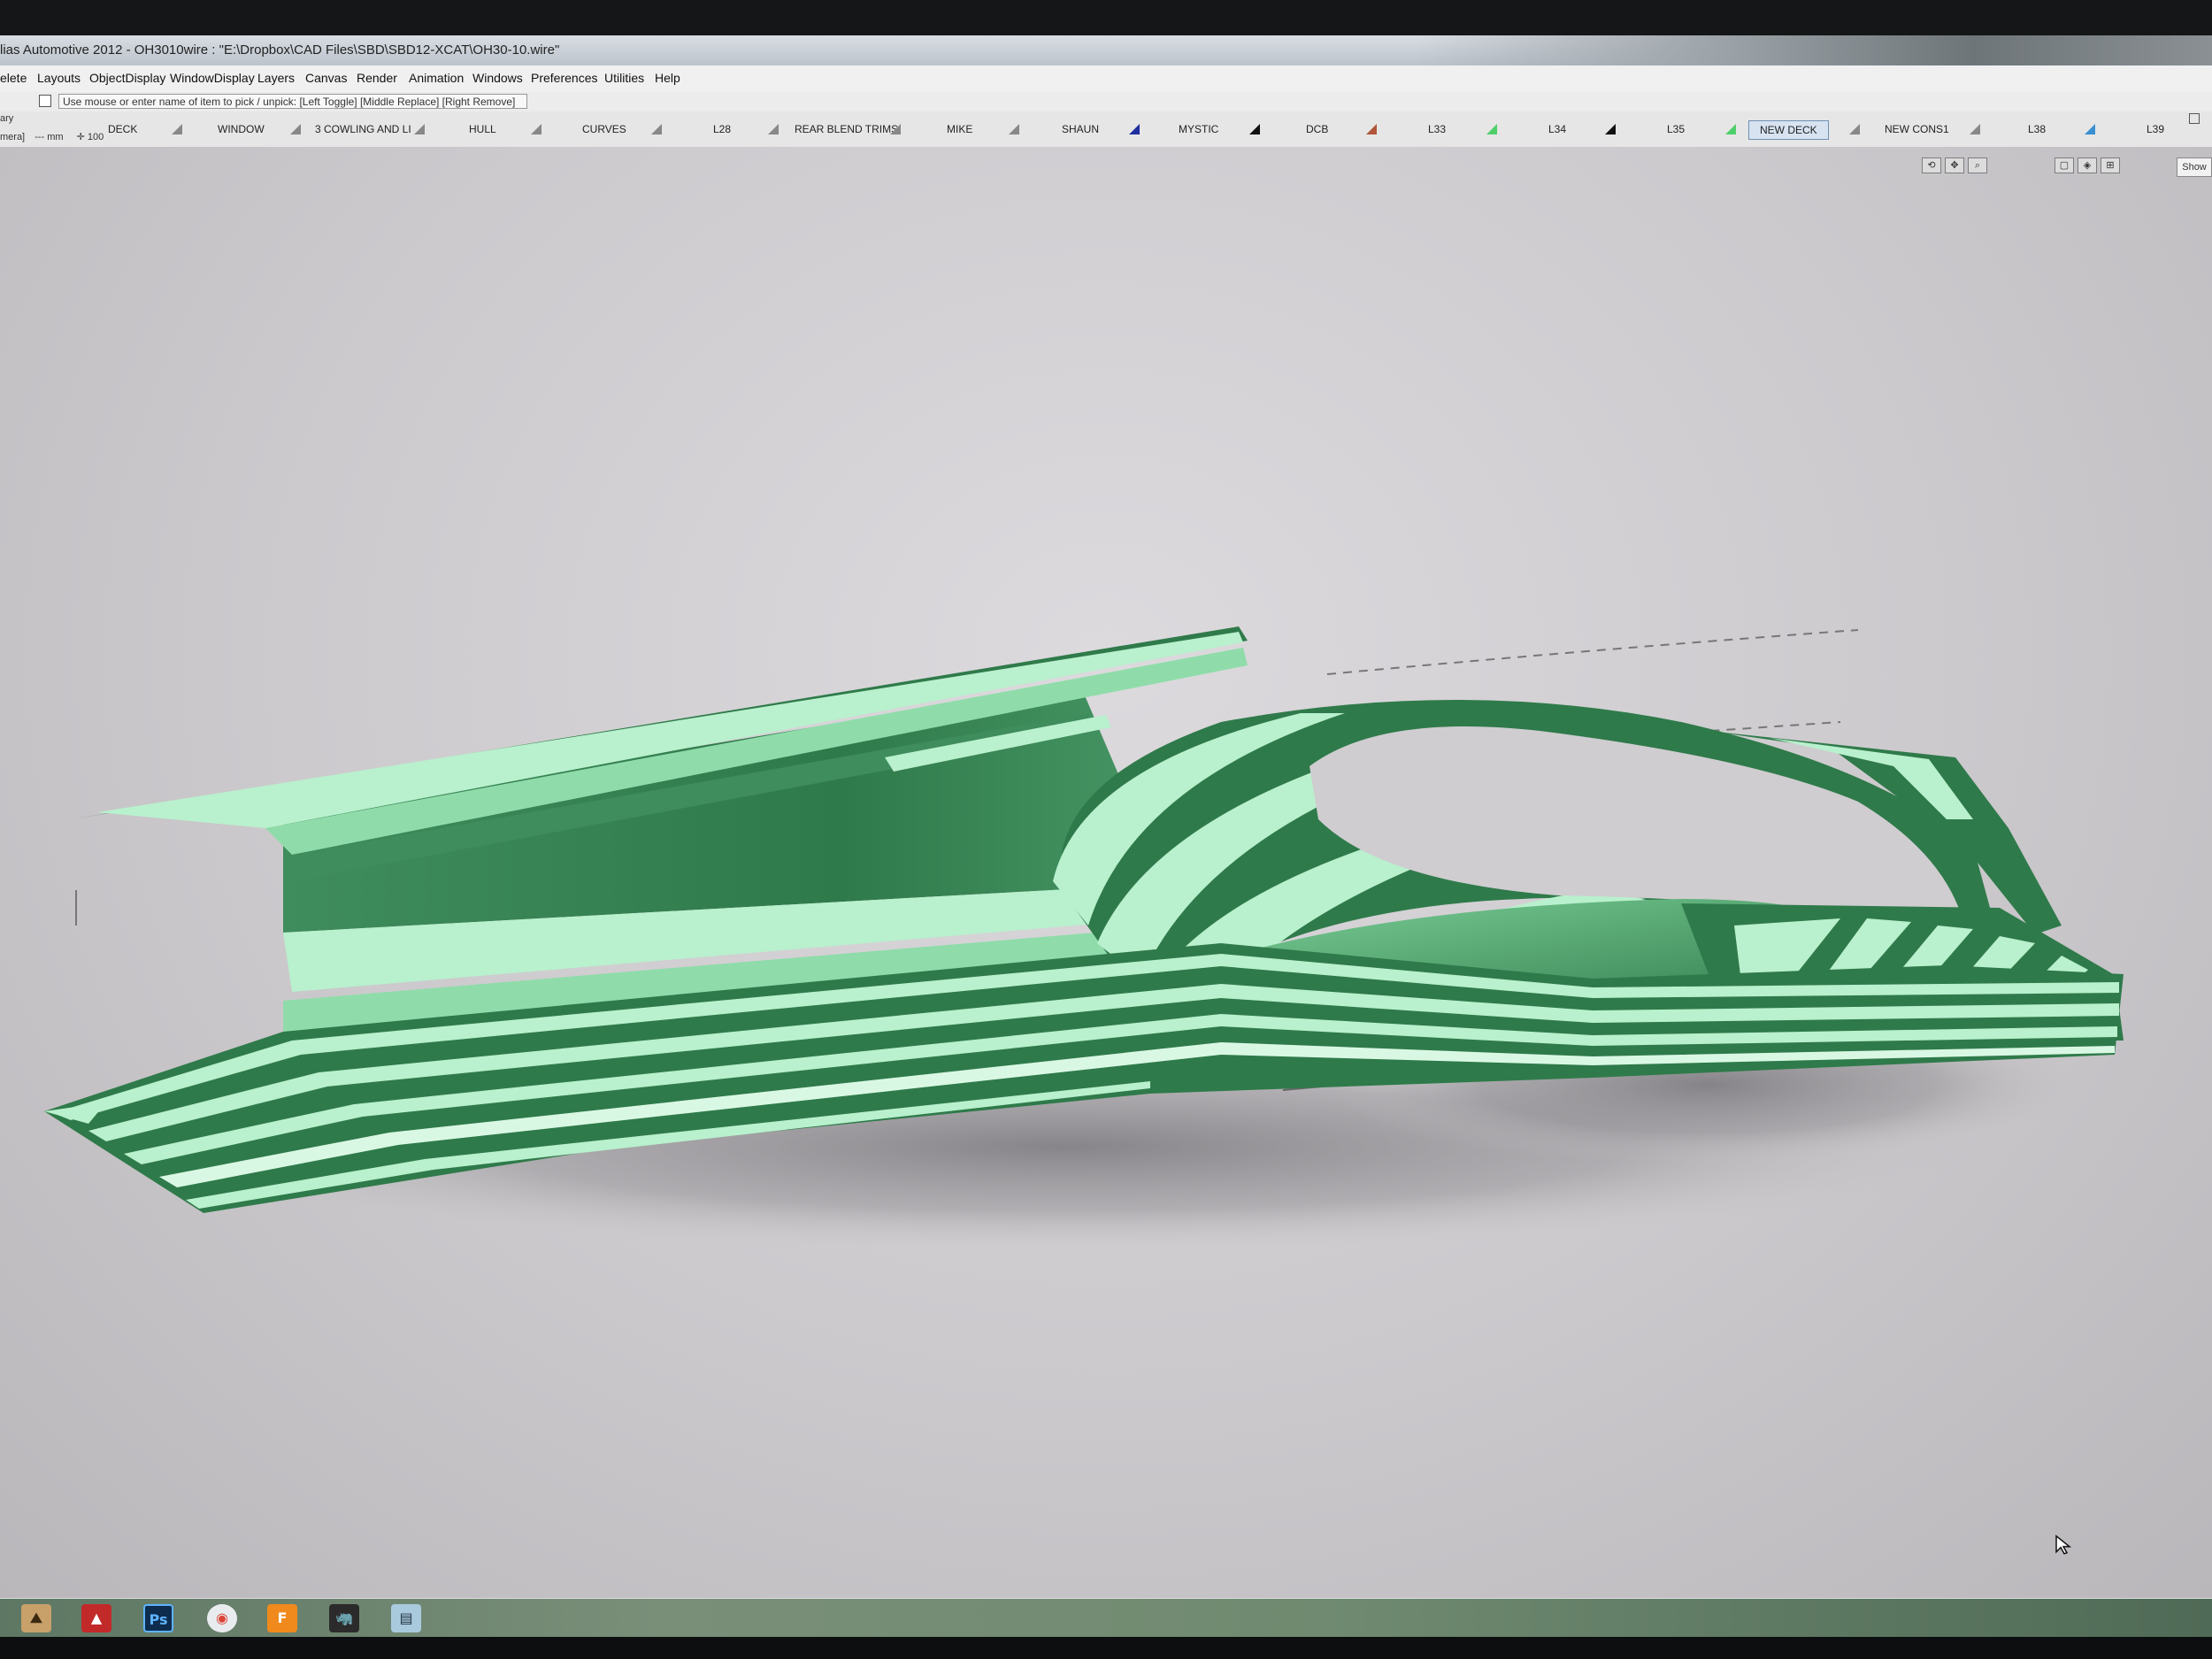 This screenshot has height=1659, width=2212. What do you see at coordinates (2063, 1544) in the screenshot?
I see `mouse-cursor-icon` at bounding box center [2063, 1544].